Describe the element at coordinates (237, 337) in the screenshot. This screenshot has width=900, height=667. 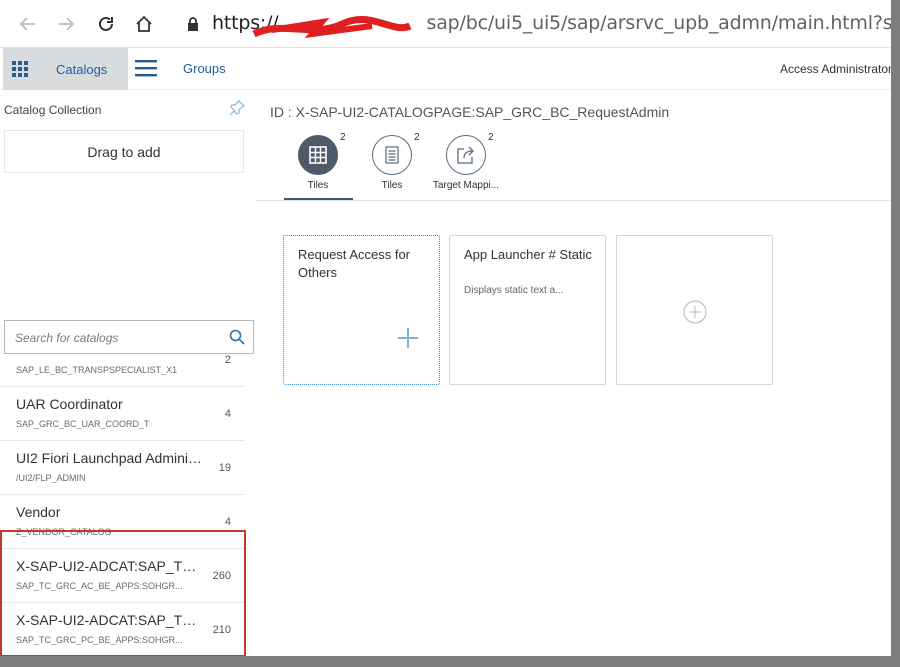
I see `search-icon` at that location.